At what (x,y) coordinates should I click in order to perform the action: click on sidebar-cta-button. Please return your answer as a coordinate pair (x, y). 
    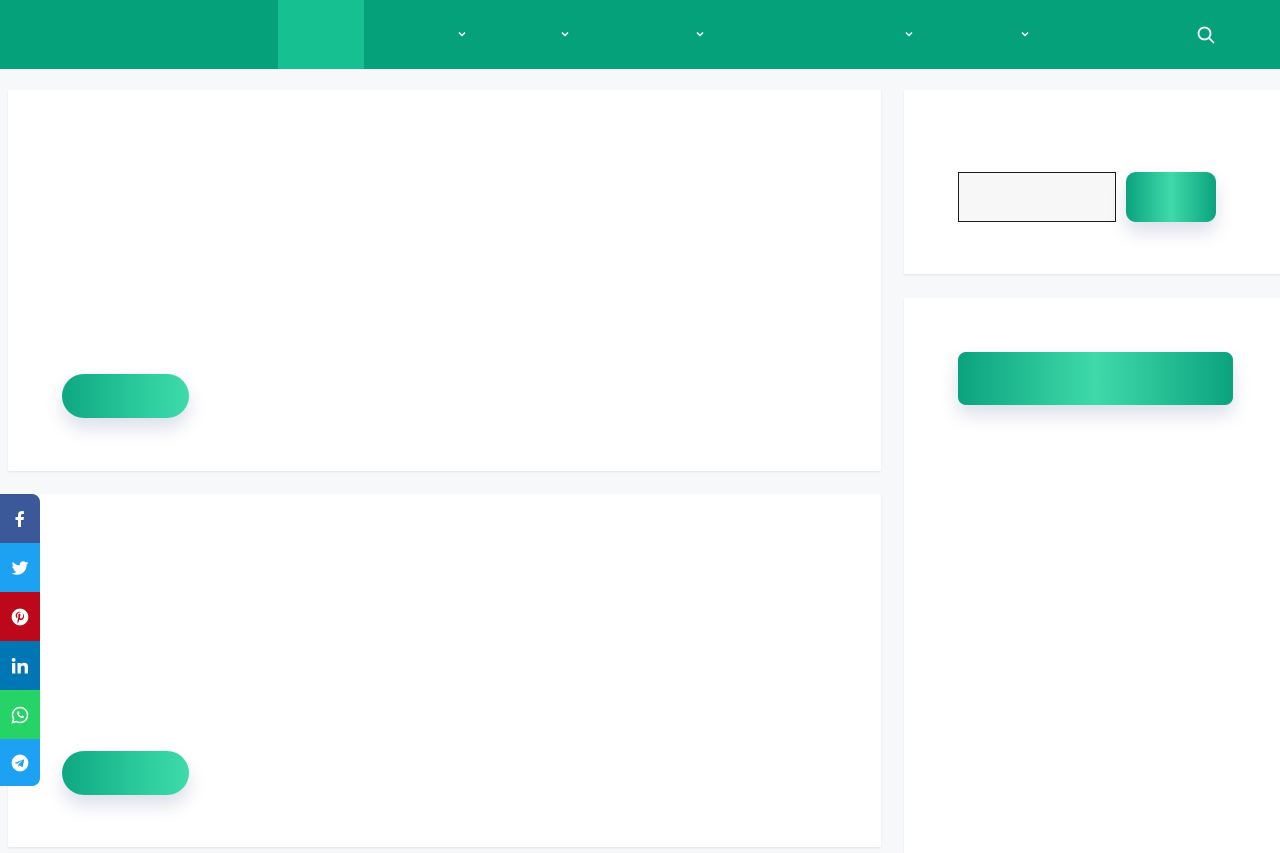
    Looking at the image, I should click on (1095, 378).